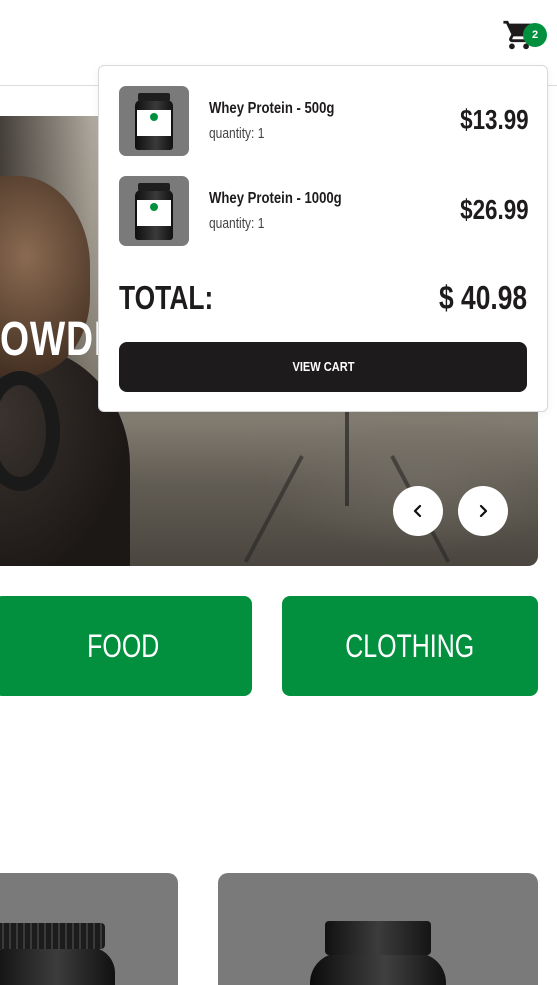 The width and height of the screenshot is (557, 985). I want to click on cart-item: Whey Protein - 1000g quantity: 1 $26.99, so click(324, 211).